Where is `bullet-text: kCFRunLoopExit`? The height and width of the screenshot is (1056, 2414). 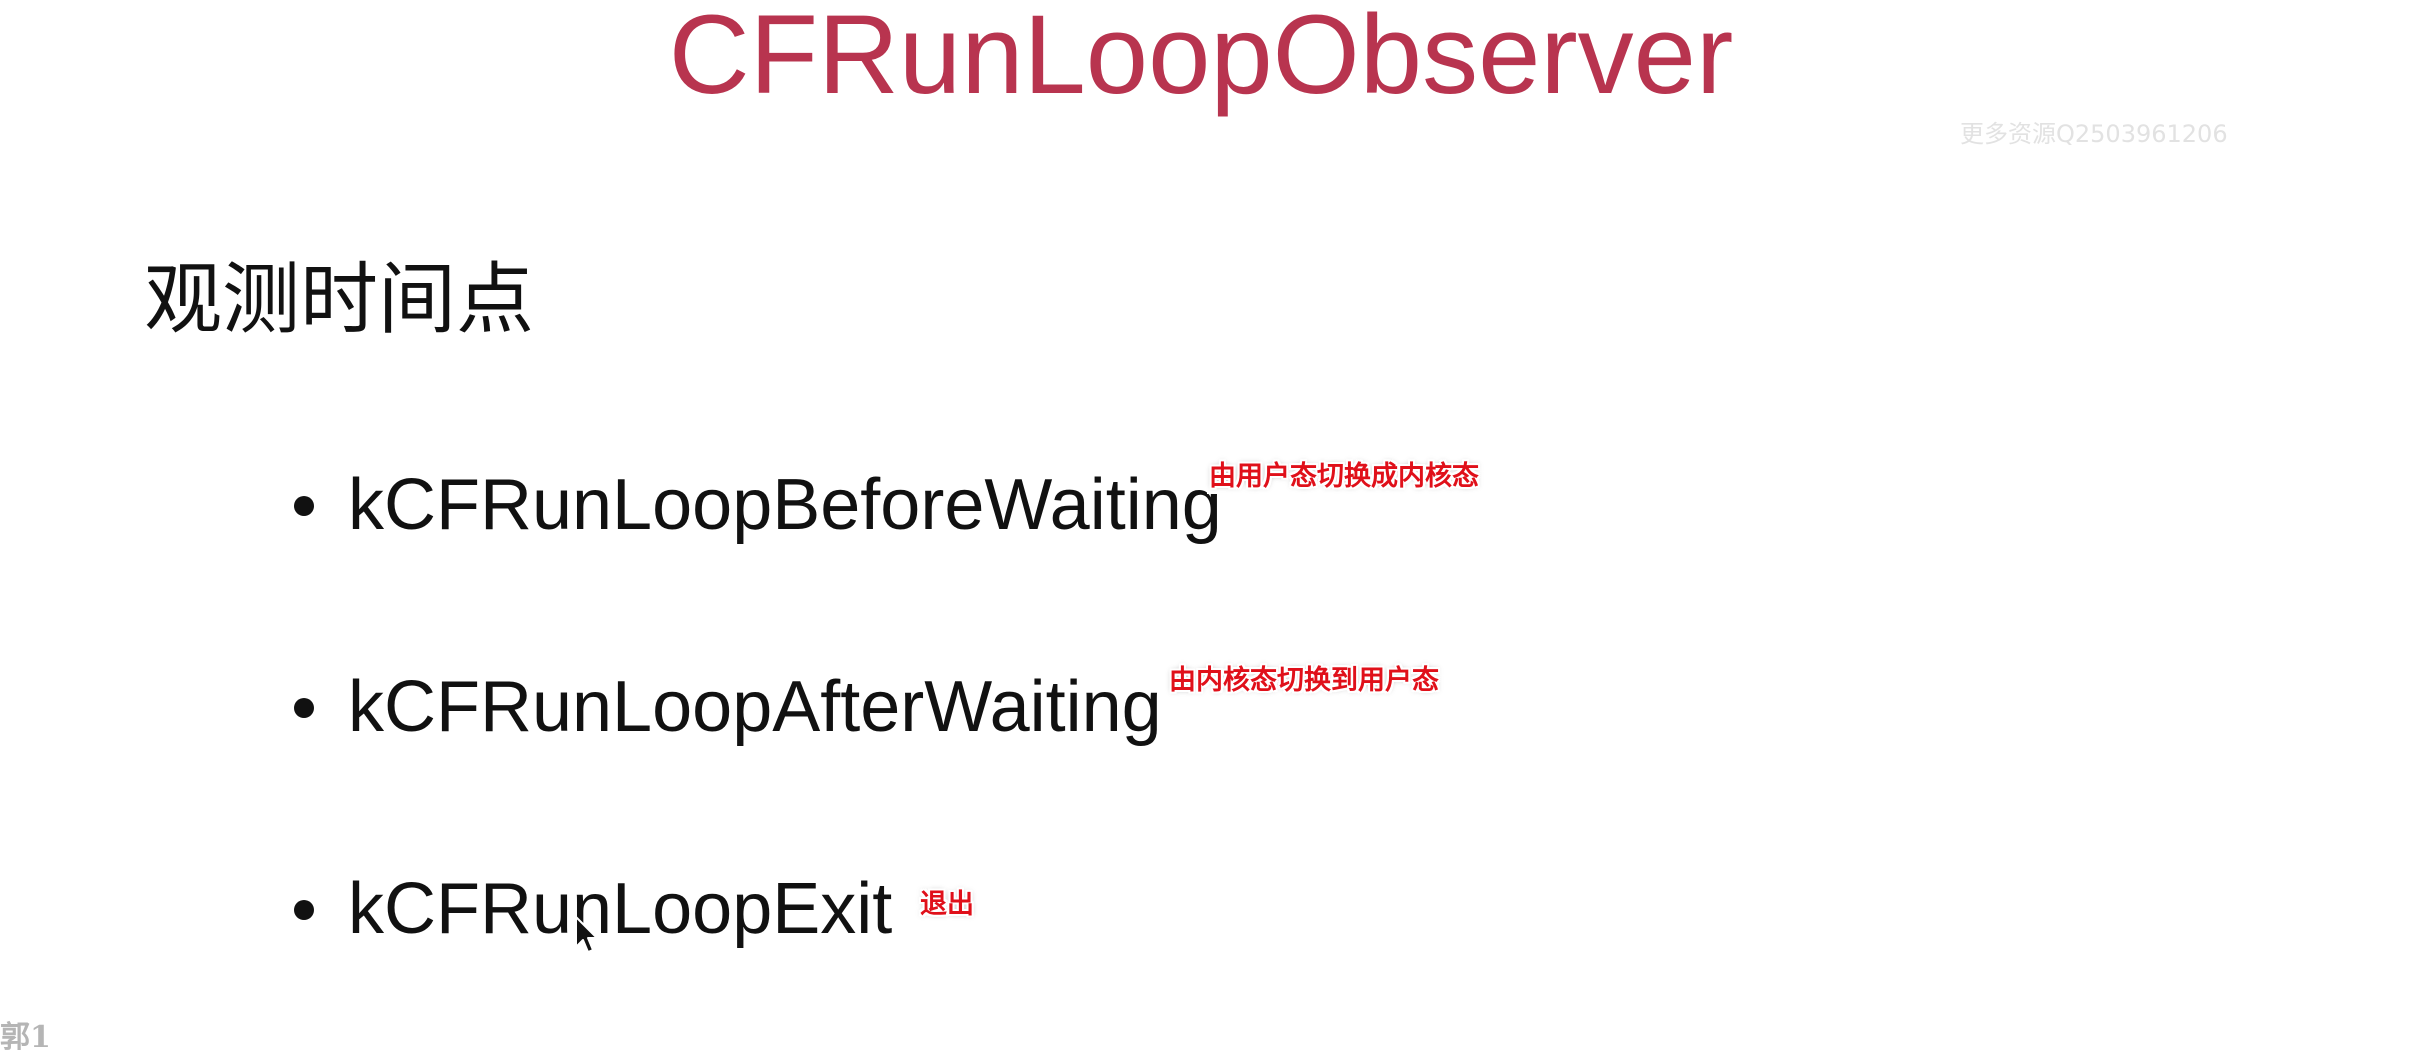 bullet-text: kCFRunLoopExit is located at coordinates (620, 909).